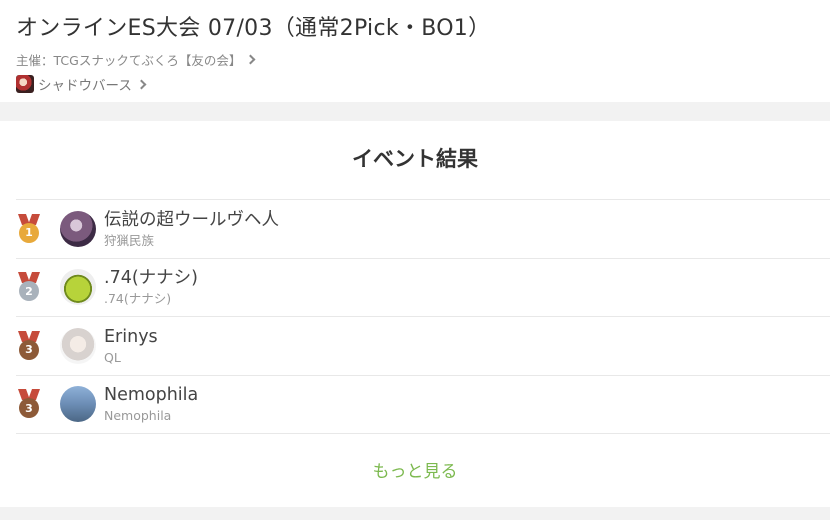 This screenshot has width=830, height=520. What do you see at coordinates (129, 60) in the screenshot?
I see `organizer-label: 主催：TCGスナックてぶくろ【友の会】` at bounding box center [129, 60].